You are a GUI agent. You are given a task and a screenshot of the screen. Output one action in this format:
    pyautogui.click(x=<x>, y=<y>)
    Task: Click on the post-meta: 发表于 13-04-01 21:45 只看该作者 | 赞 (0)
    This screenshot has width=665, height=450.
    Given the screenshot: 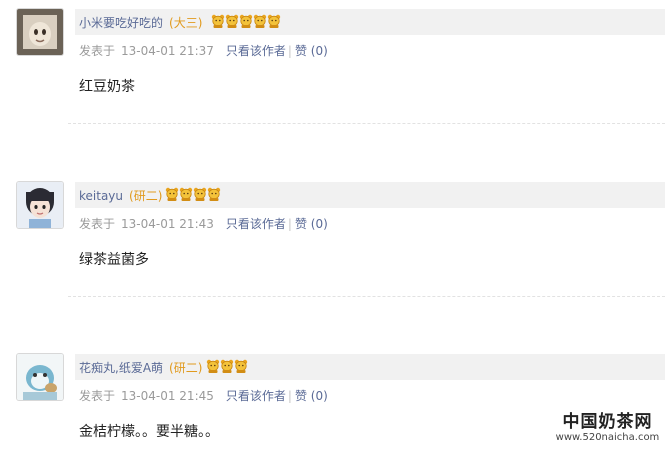 What is the action you would take?
    pyautogui.click(x=203, y=395)
    